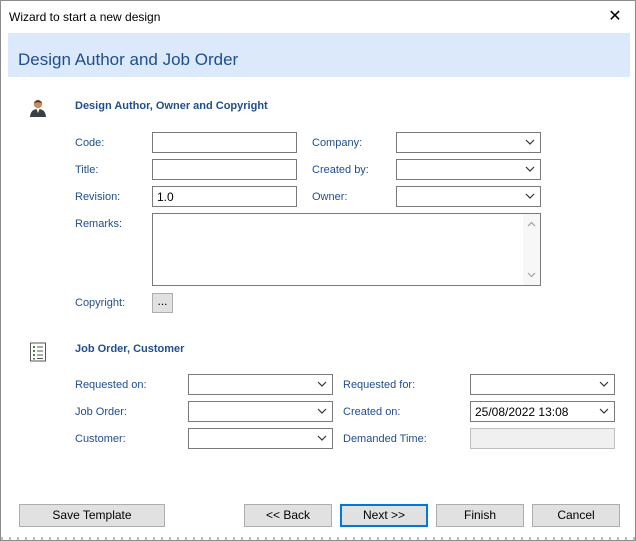 The width and height of the screenshot is (636, 541). What do you see at coordinates (85, 17) in the screenshot?
I see `window-title: Wizard to start a new design` at bounding box center [85, 17].